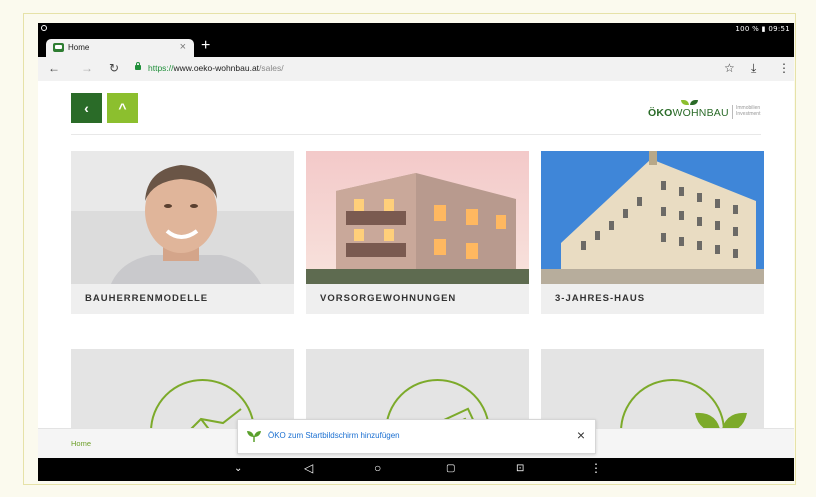 Image resolution: width=816 pixels, height=497 pixels. Describe the element at coordinates (753, 68) in the screenshot. I see `download-icon: ⤓` at that location.